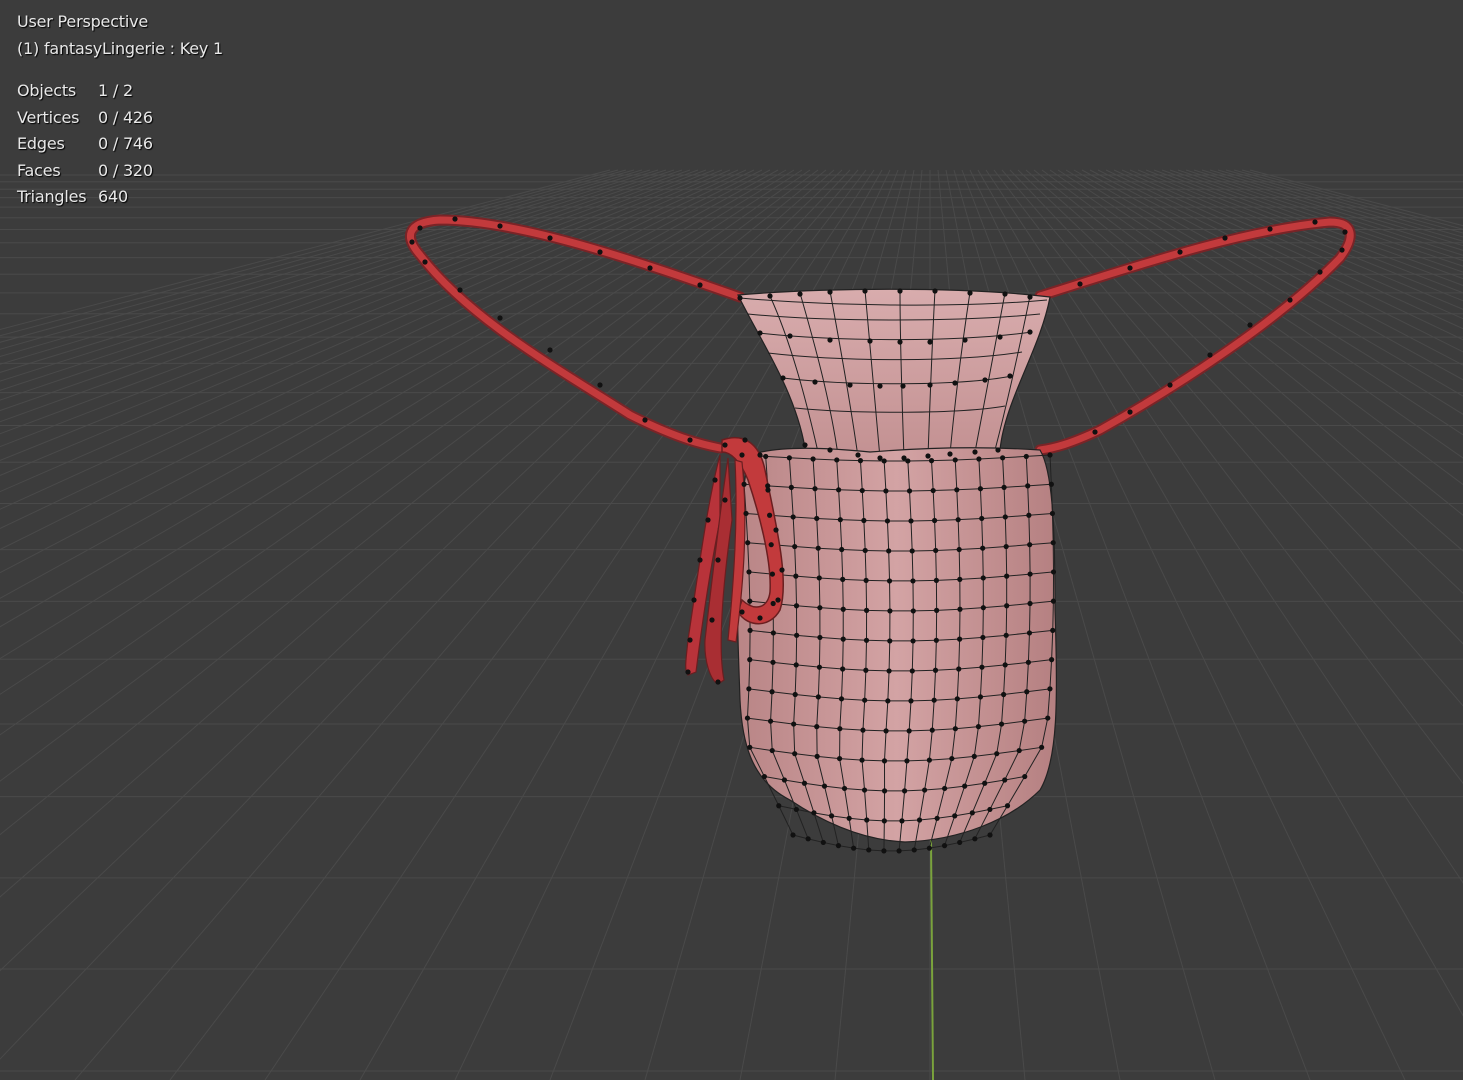 The height and width of the screenshot is (1080, 1463). What do you see at coordinates (115, 90) in the screenshot?
I see `stat-value: 1 / 2` at bounding box center [115, 90].